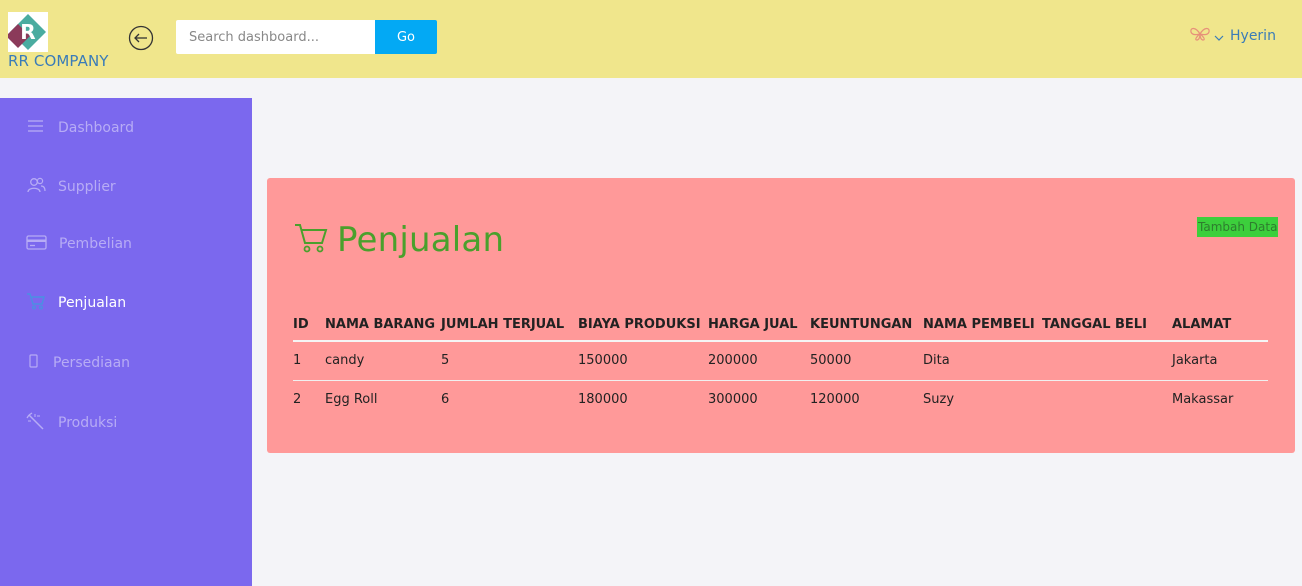 The width and height of the screenshot is (1302, 586). What do you see at coordinates (982, 325) in the screenshot?
I see `column-header: NAMA PEMBELI` at bounding box center [982, 325].